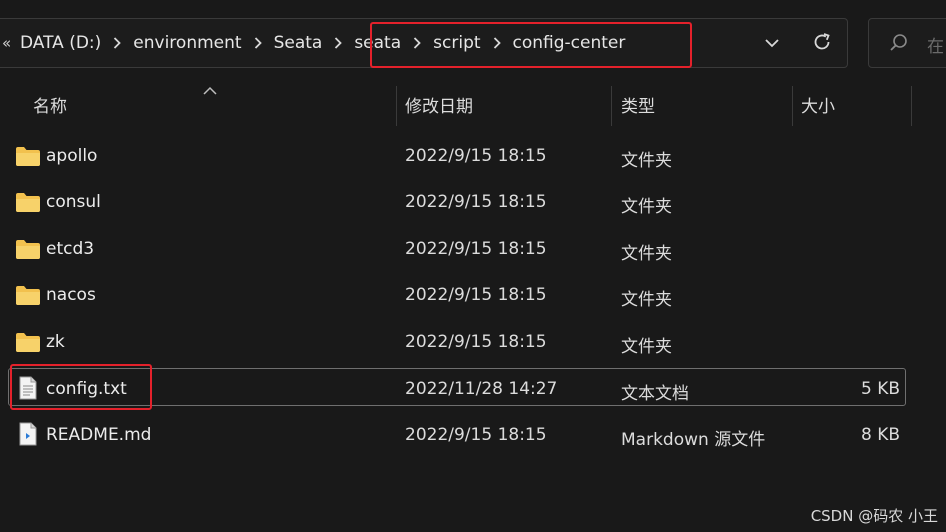 This screenshot has height=532, width=946. Describe the element at coordinates (481, 389) in the screenshot. I see `file-date: 2022/11/28 14:27` at that location.